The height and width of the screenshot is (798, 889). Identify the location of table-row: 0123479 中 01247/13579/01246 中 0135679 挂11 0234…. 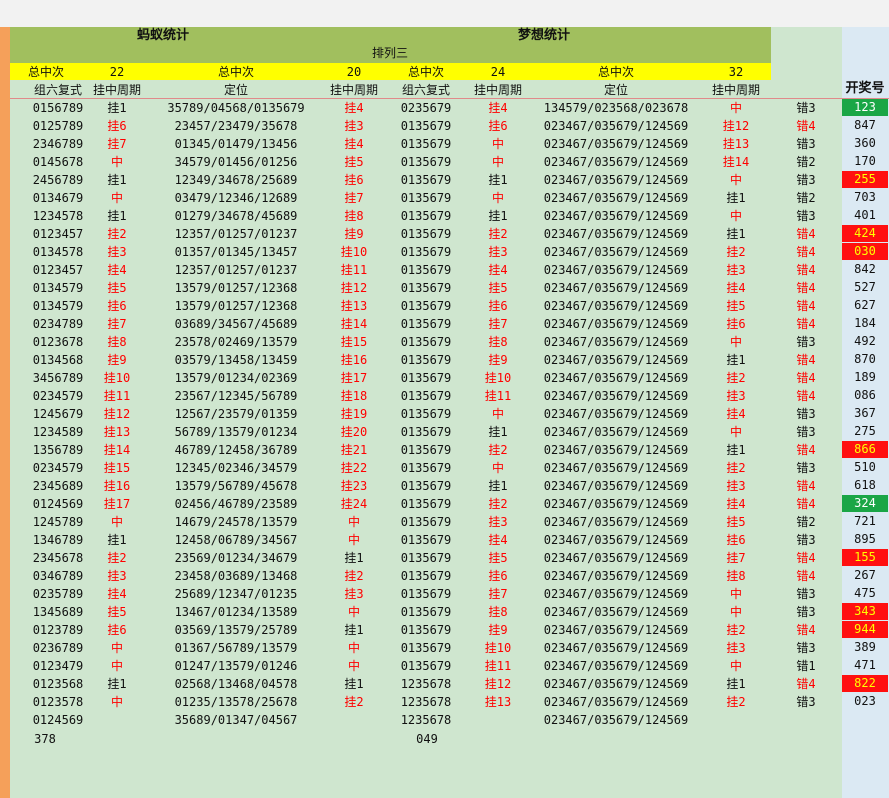
(444, 666).